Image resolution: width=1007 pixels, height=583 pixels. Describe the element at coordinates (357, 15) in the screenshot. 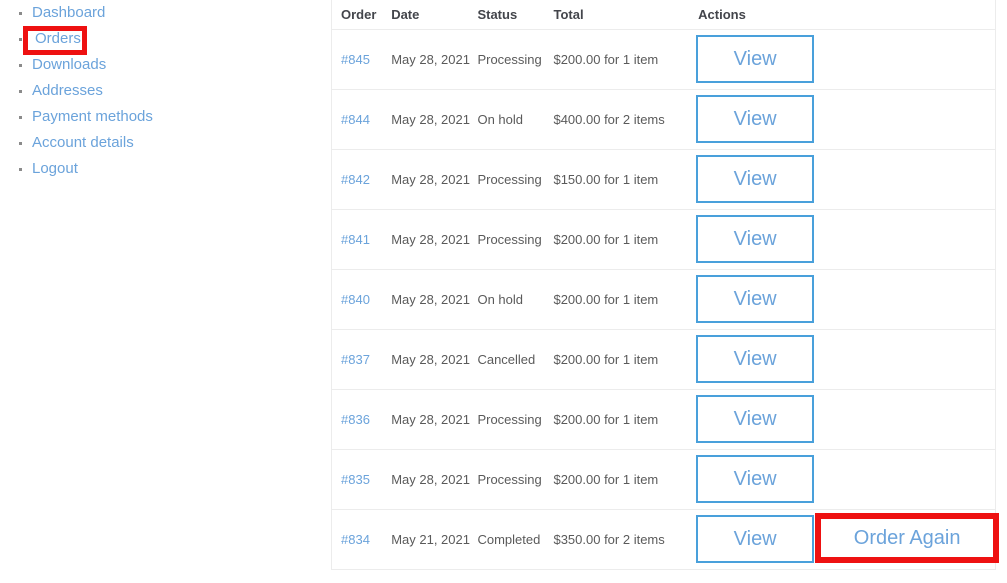

I see `column-header-order: Order` at that location.